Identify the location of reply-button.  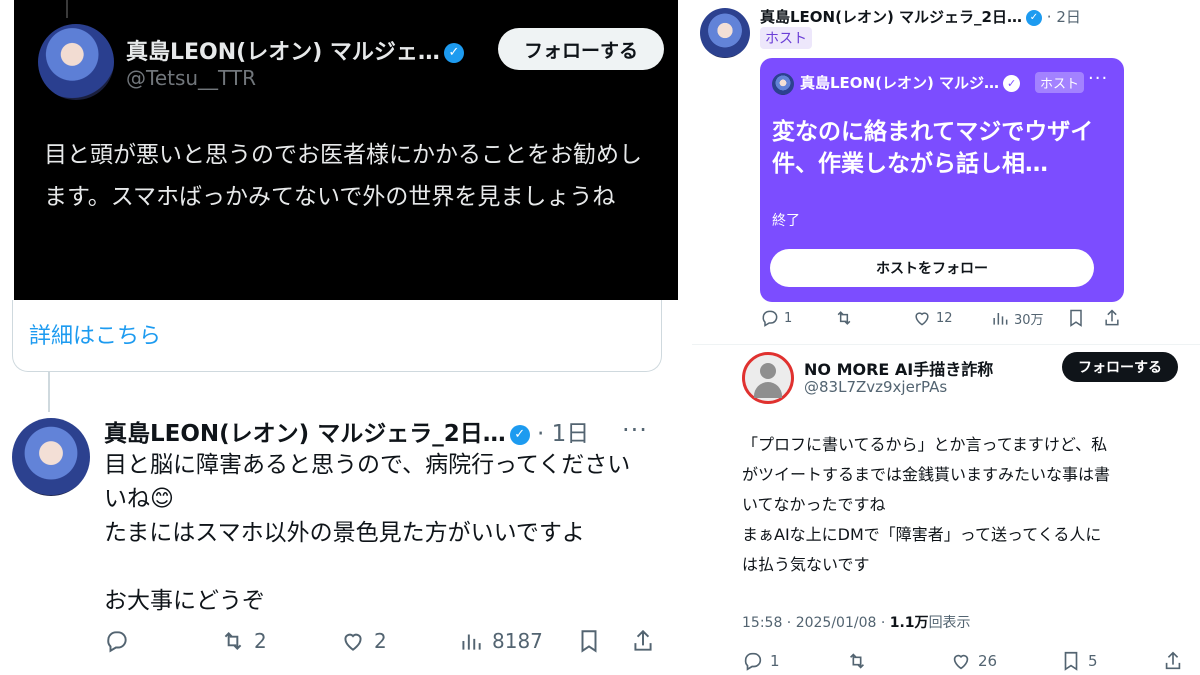
(117, 641).